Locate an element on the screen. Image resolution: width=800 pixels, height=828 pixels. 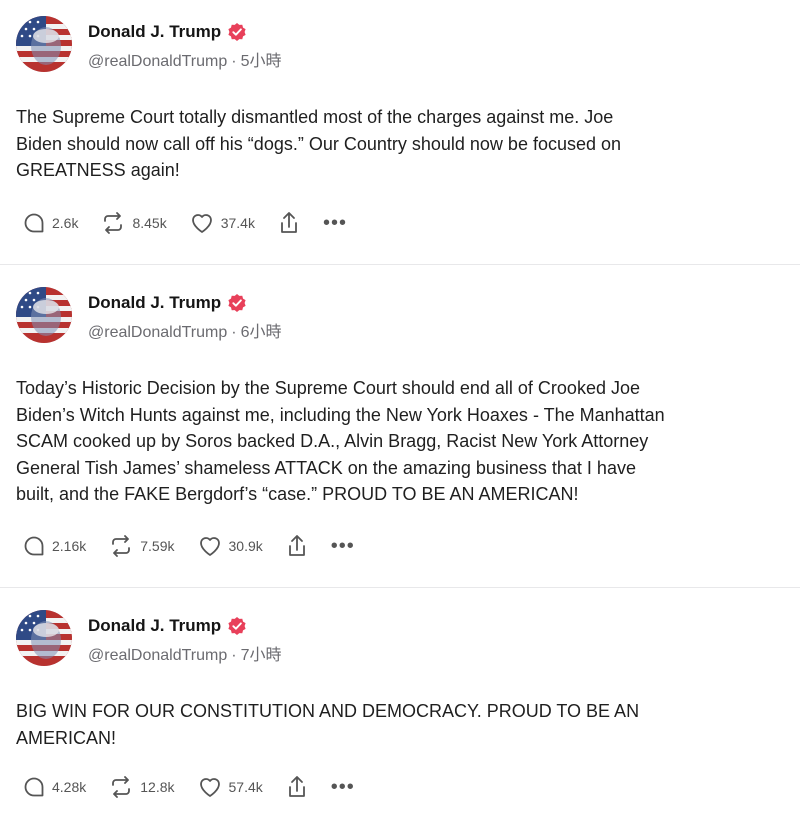
reply-button: 2.16k is located at coordinates (65, 546).